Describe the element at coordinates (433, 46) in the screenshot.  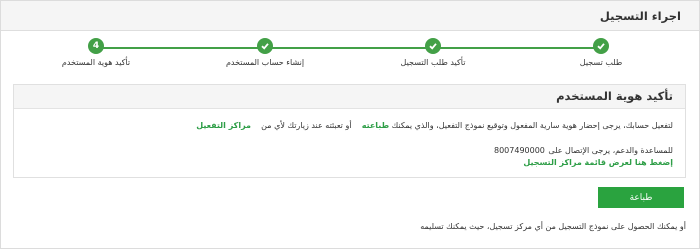
I see `step-2-check-icon` at that location.